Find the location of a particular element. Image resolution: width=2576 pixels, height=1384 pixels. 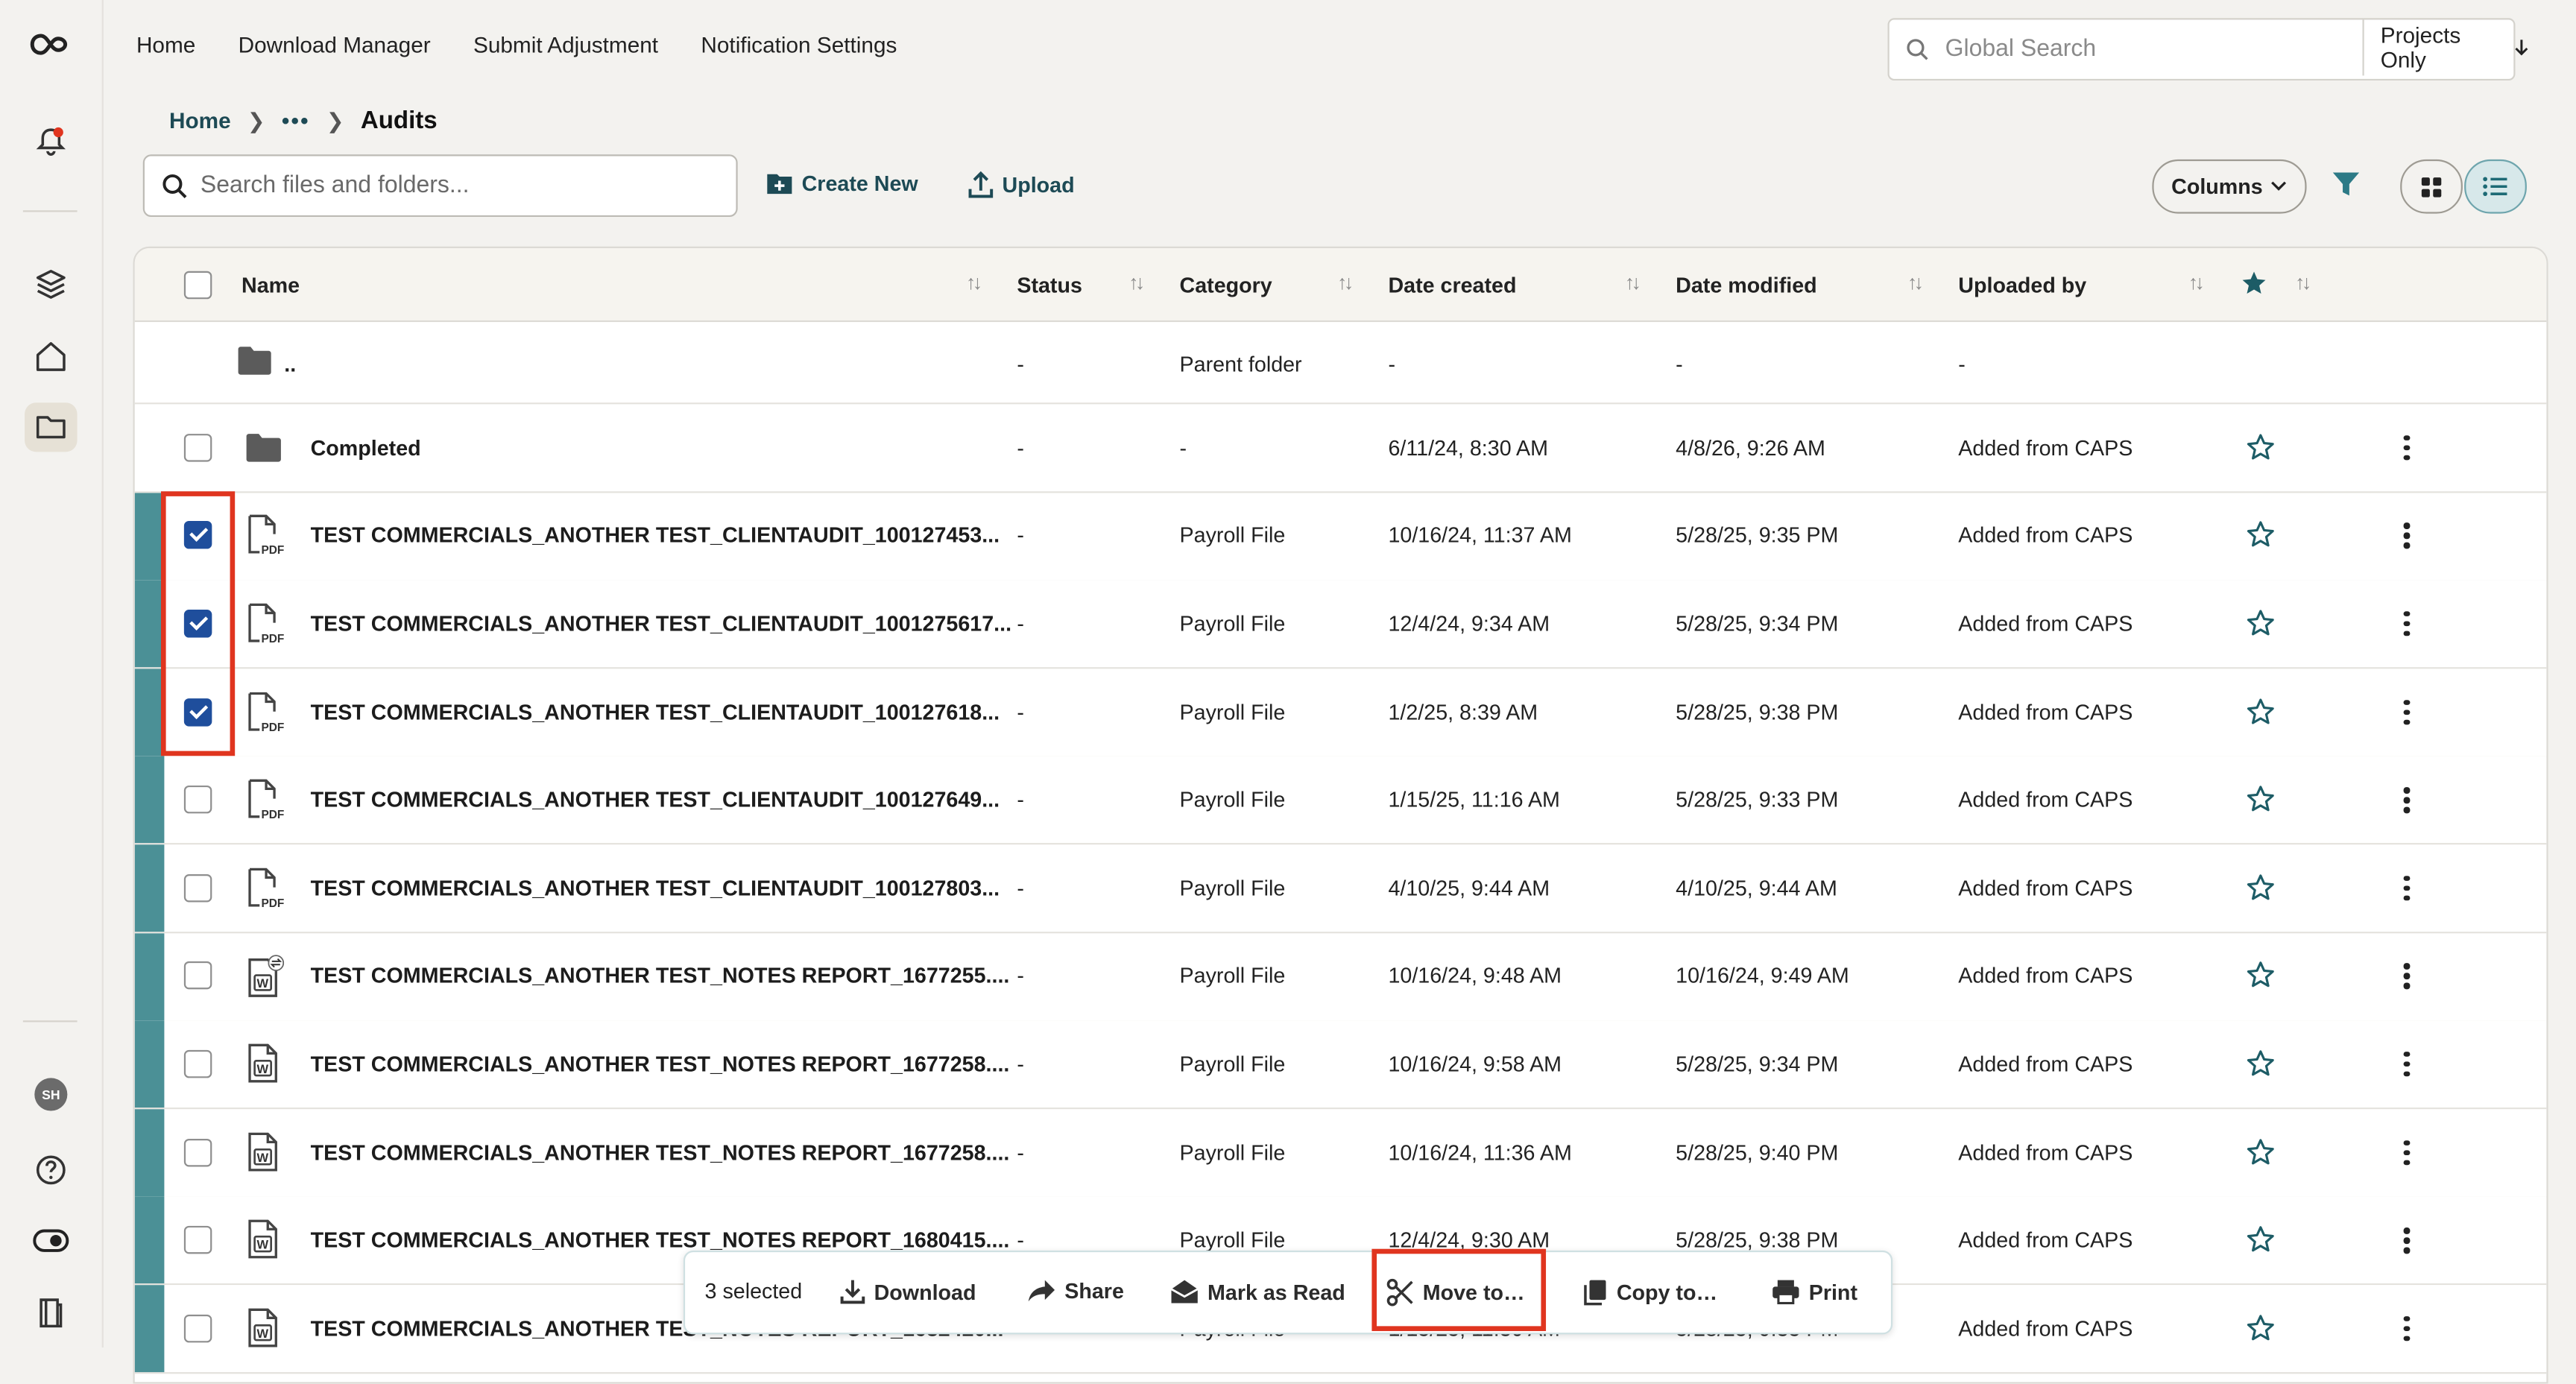

columns-button: Columns is located at coordinates (2229, 186).